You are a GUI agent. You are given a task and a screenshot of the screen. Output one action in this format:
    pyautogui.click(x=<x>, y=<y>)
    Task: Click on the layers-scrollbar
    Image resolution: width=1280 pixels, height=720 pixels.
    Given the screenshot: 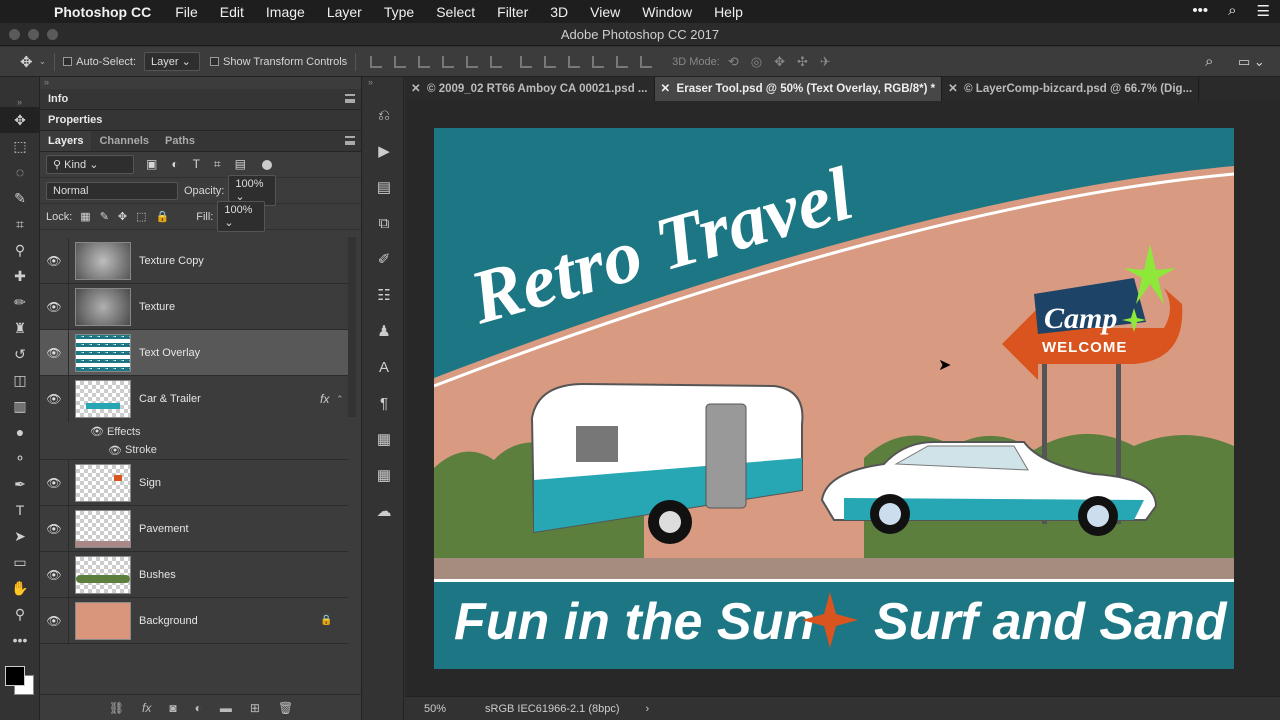 What is the action you would take?
    pyautogui.click(x=352, y=327)
    